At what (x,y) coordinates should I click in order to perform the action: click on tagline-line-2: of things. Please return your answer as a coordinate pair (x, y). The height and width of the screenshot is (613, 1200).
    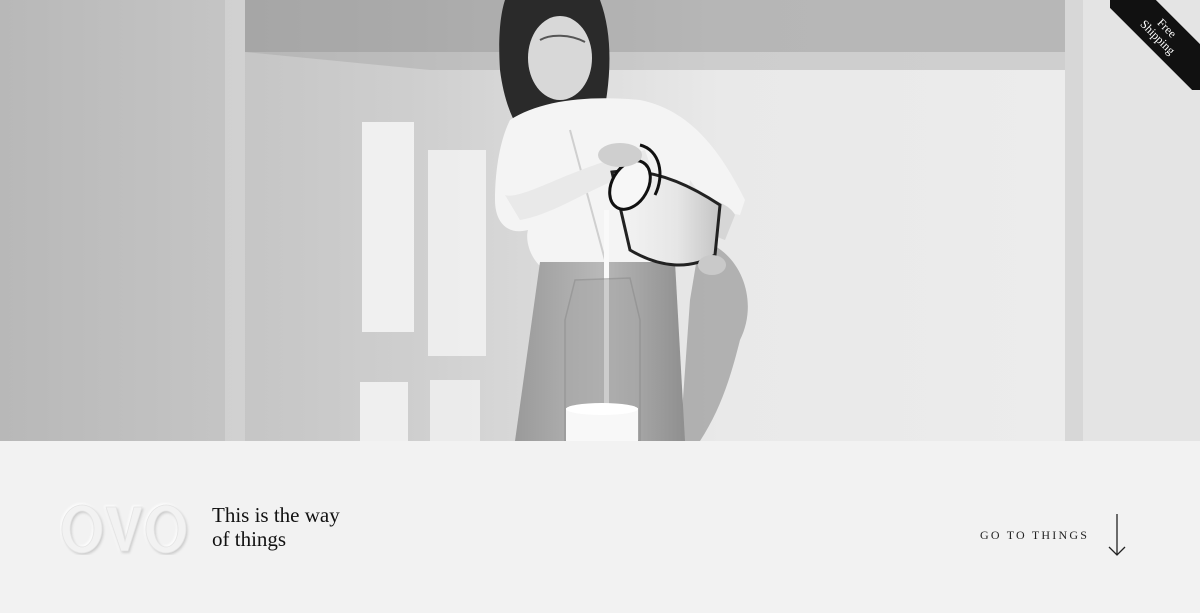
    Looking at the image, I should click on (249, 539).